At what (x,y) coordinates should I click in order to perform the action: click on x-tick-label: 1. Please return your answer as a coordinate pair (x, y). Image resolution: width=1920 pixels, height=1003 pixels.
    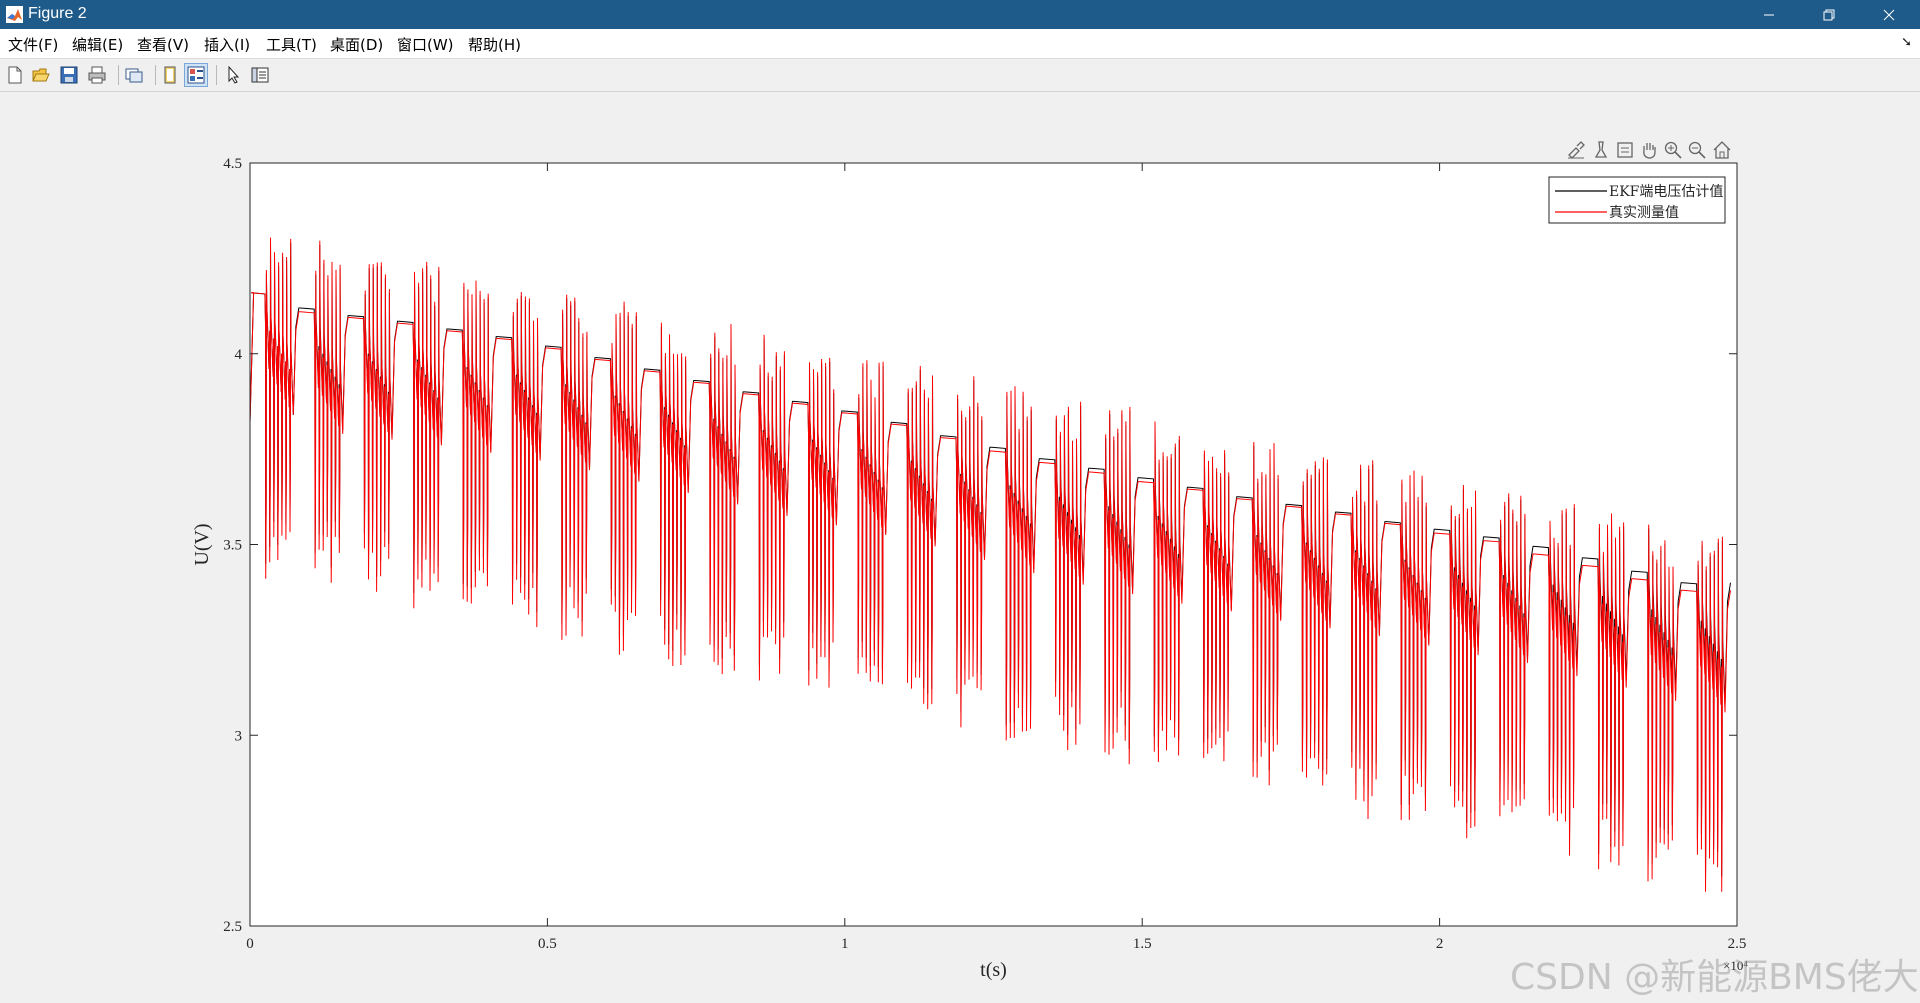
    Looking at the image, I should click on (845, 944).